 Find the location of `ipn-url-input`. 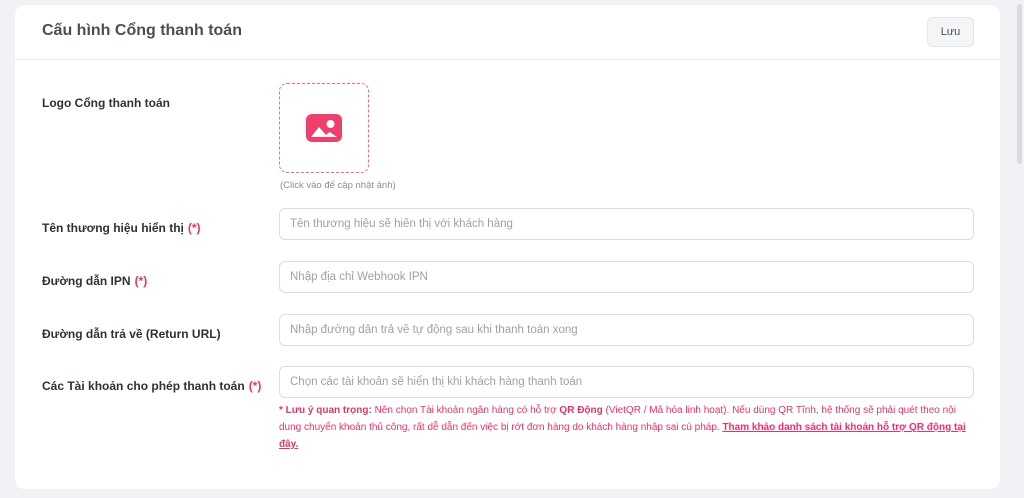

ipn-url-input is located at coordinates (626, 277).